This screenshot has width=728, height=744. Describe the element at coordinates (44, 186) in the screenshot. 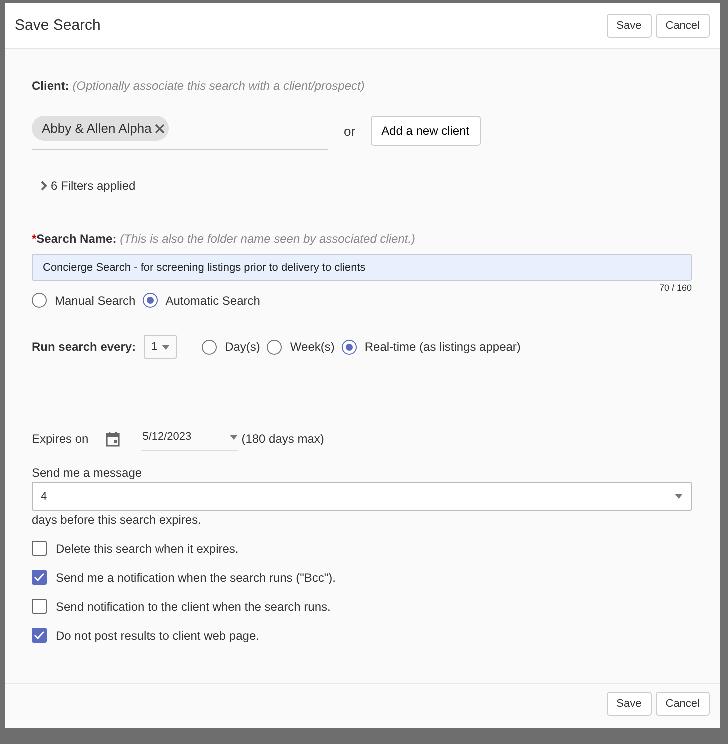

I see `chevron-icon` at that location.